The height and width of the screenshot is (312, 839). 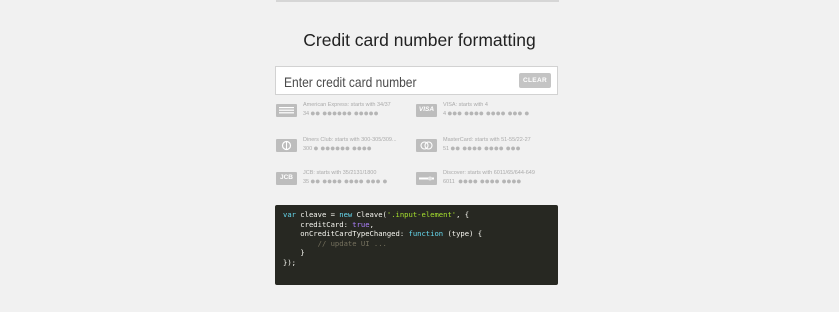 What do you see at coordinates (426, 178) in the screenshot?
I see `discover-logo-icon` at bounding box center [426, 178].